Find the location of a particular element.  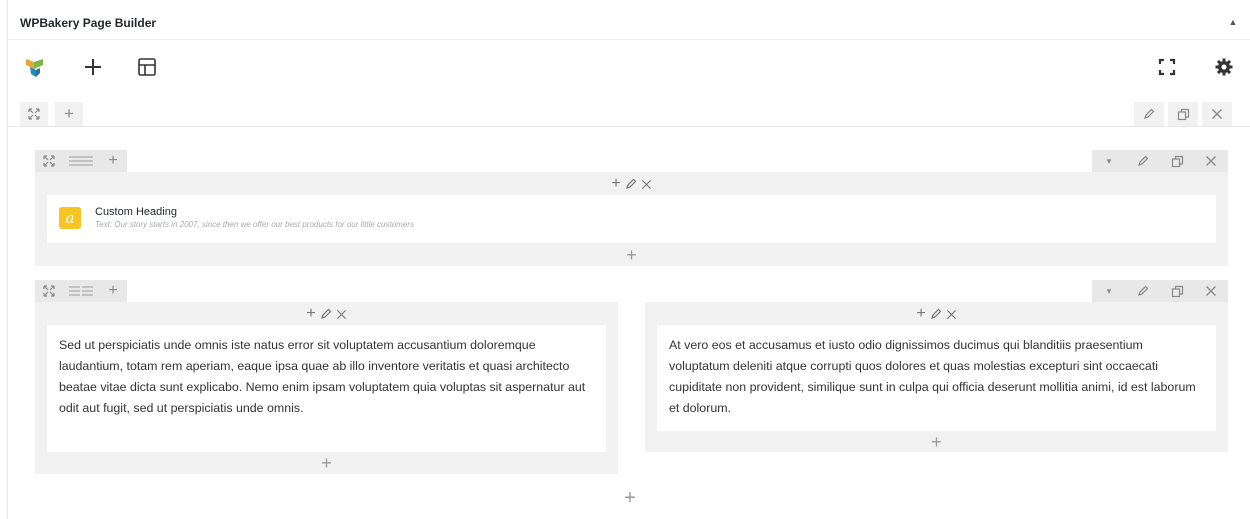

row-2-right-controls: ▾ is located at coordinates (1160, 291).